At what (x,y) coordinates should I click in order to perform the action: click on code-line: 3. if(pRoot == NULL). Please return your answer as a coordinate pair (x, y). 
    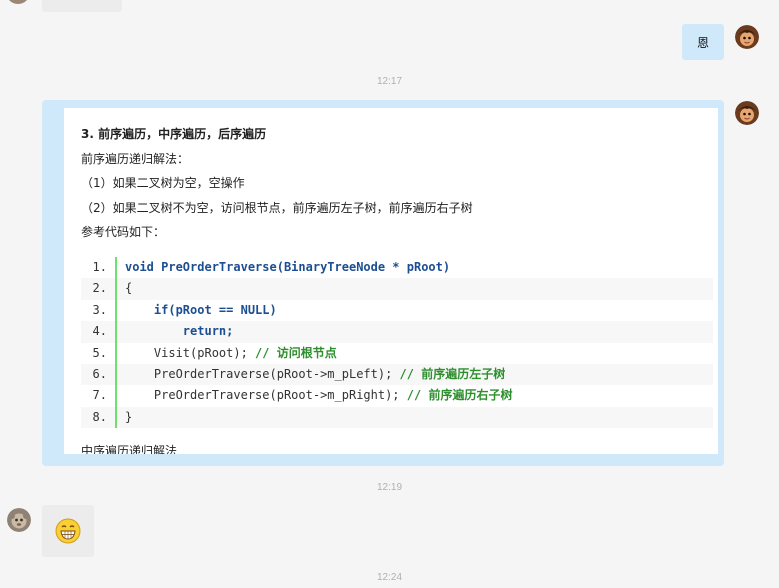
    Looking at the image, I should click on (397, 310).